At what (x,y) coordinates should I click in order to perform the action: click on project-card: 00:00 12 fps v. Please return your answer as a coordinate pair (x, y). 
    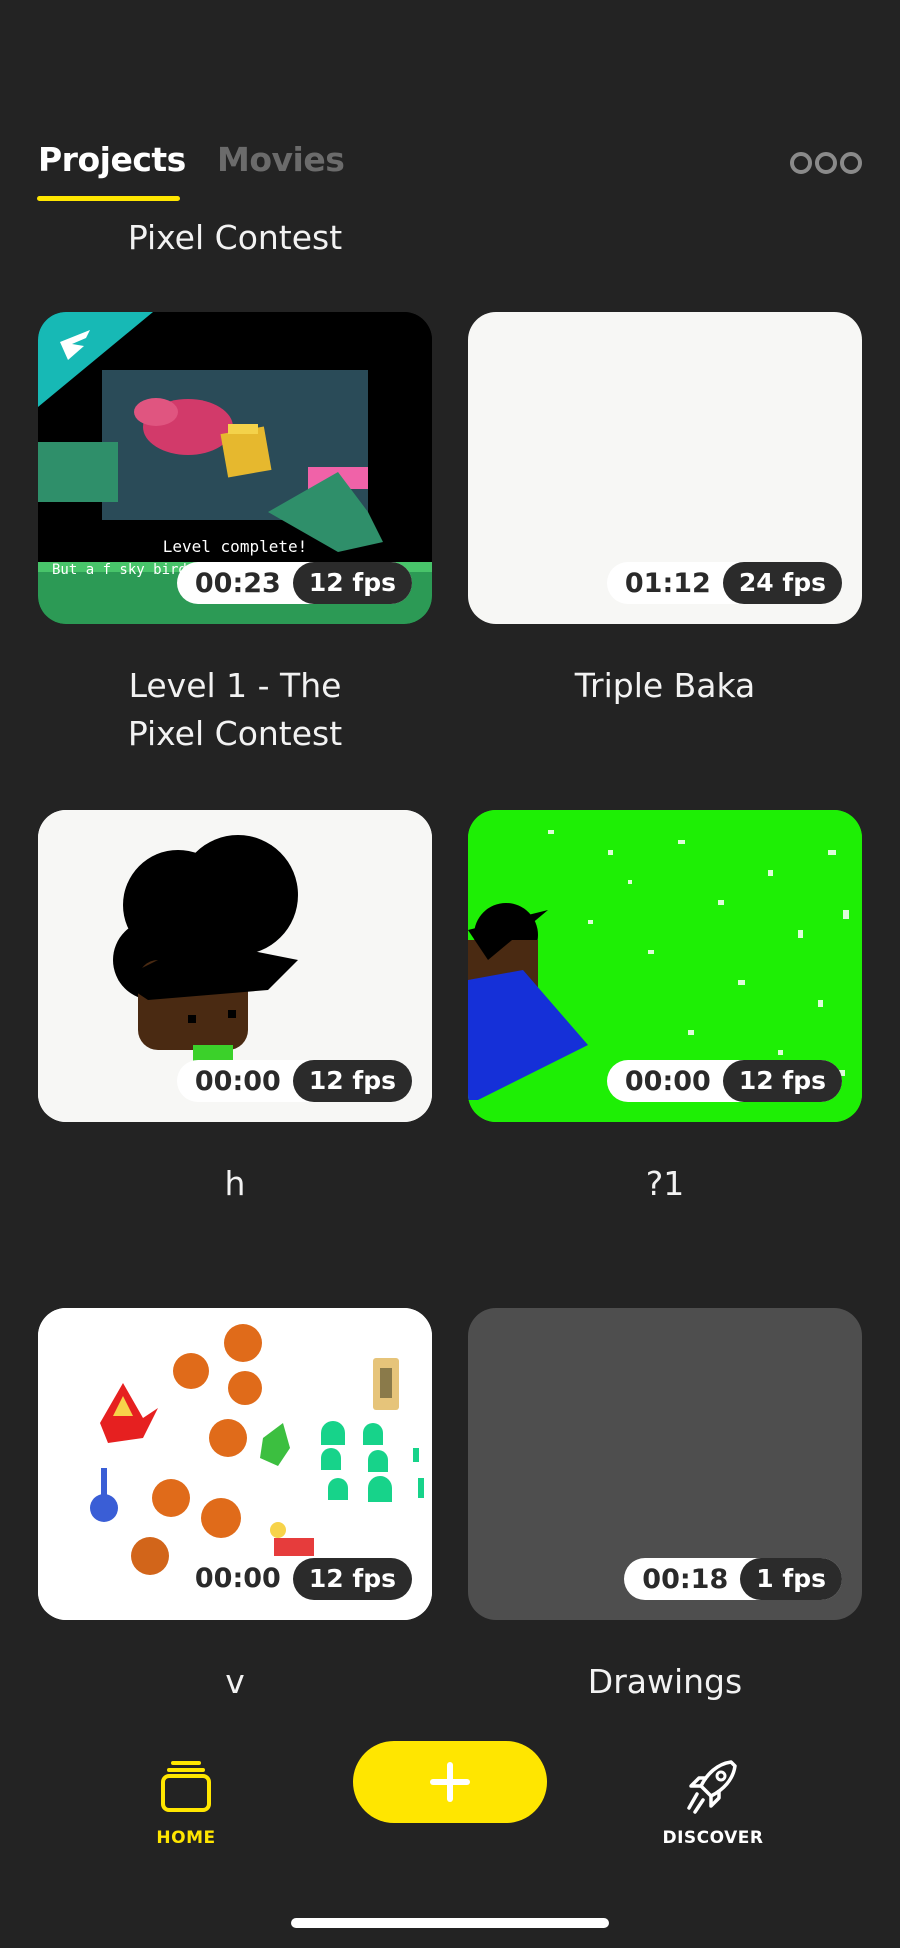
    Looking at the image, I should click on (235, 1507).